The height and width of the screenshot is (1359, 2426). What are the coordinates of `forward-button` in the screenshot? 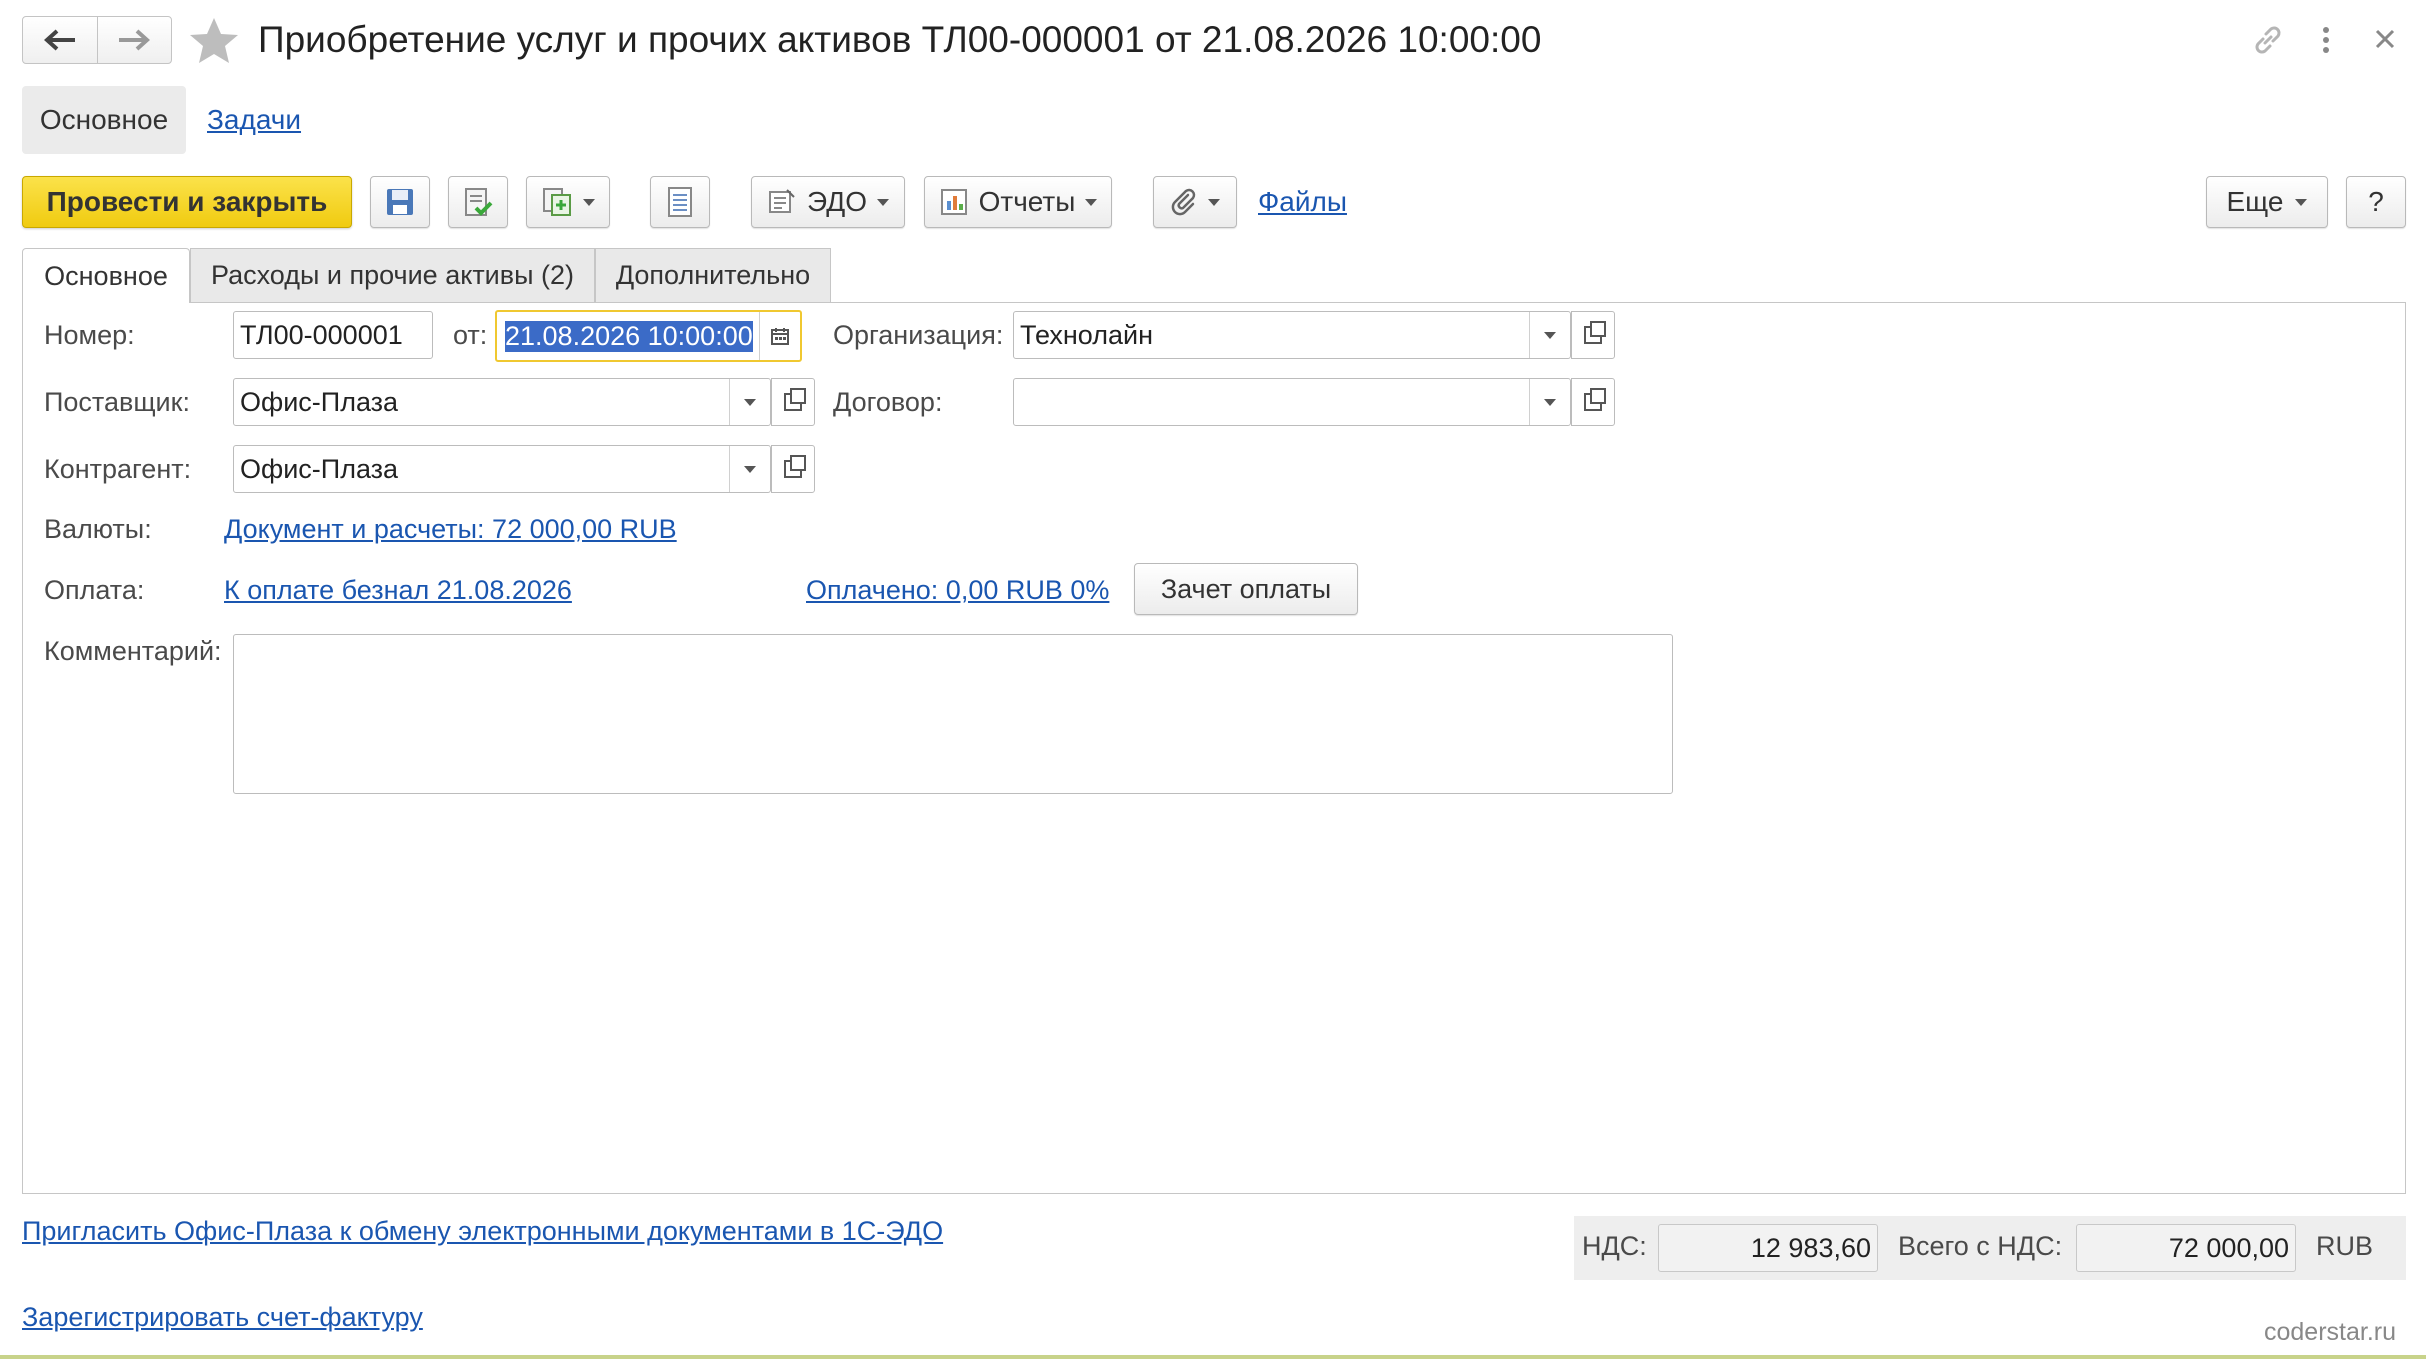 It's located at (135, 40).